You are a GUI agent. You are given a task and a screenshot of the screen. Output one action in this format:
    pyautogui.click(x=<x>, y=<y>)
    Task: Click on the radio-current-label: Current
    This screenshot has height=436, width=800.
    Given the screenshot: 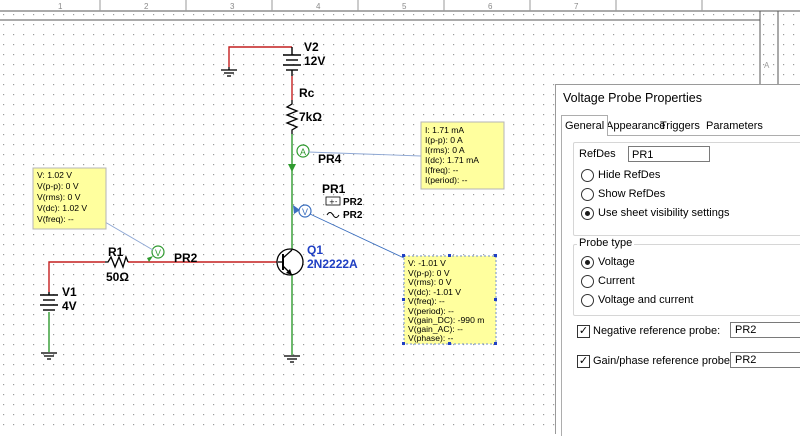 What is the action you would take?
    pyautogui.click(x=616, y=281)
    